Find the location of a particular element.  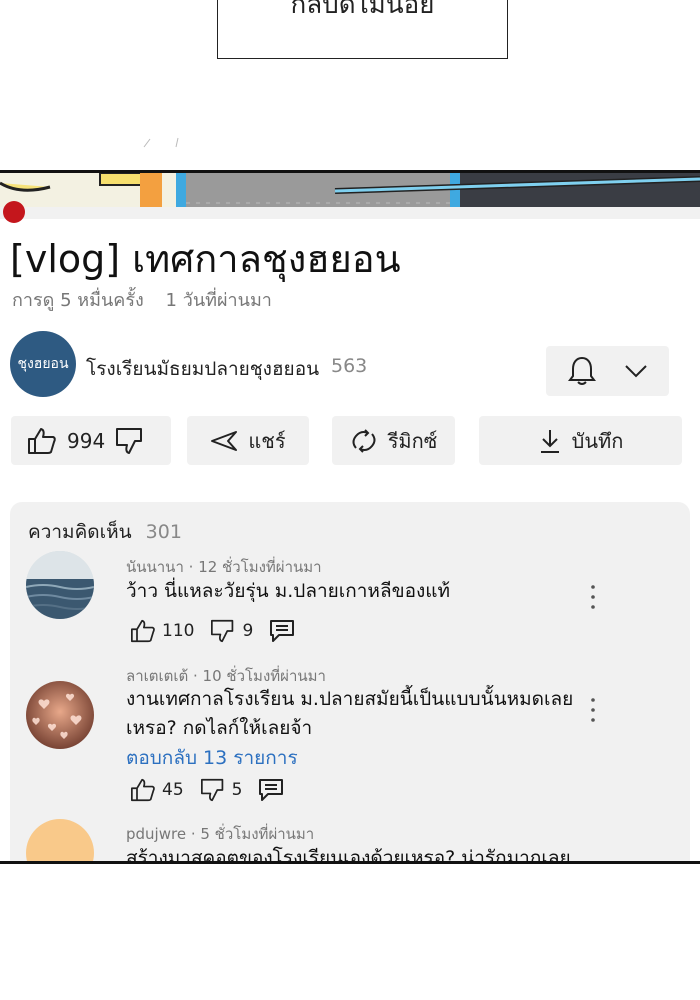

panel-border is located at coordinates (350, 862).